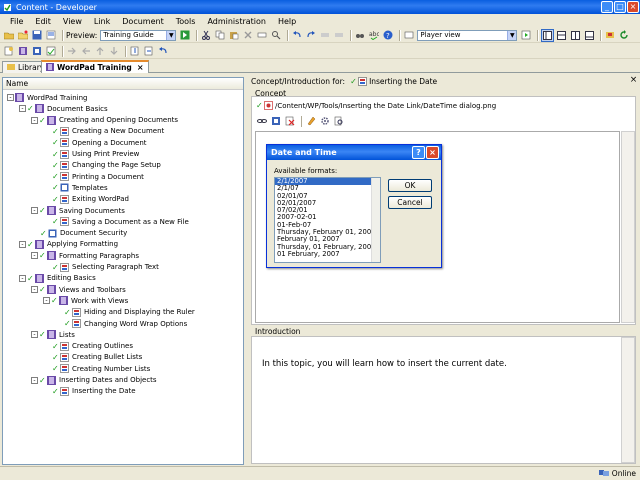  I want to click on menu-link: Link, so click(102, 21).